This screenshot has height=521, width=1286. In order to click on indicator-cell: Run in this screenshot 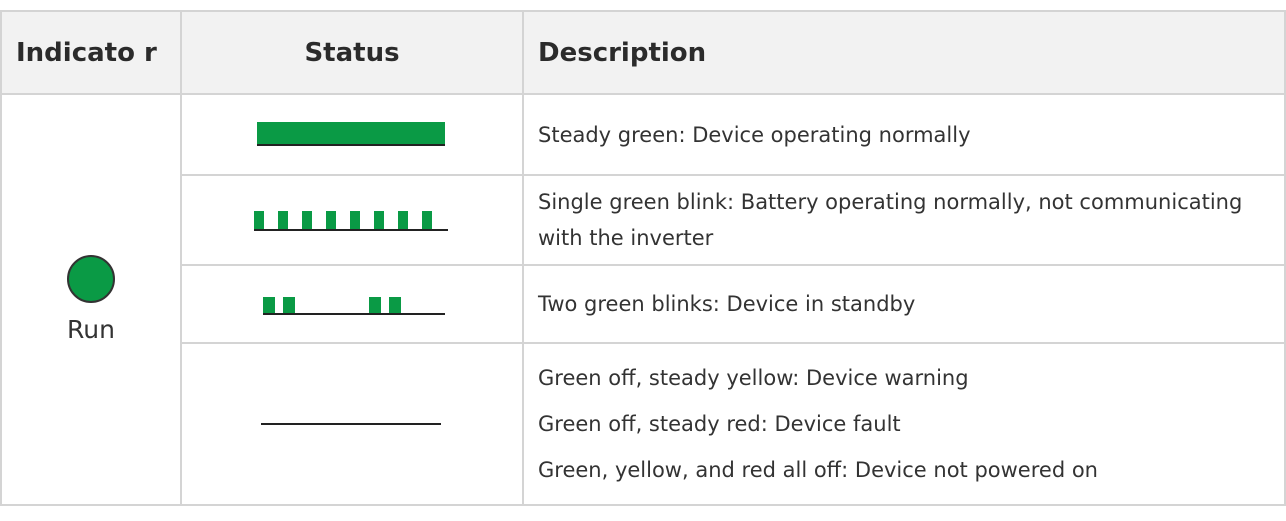, I will do `click(91, 299)`.